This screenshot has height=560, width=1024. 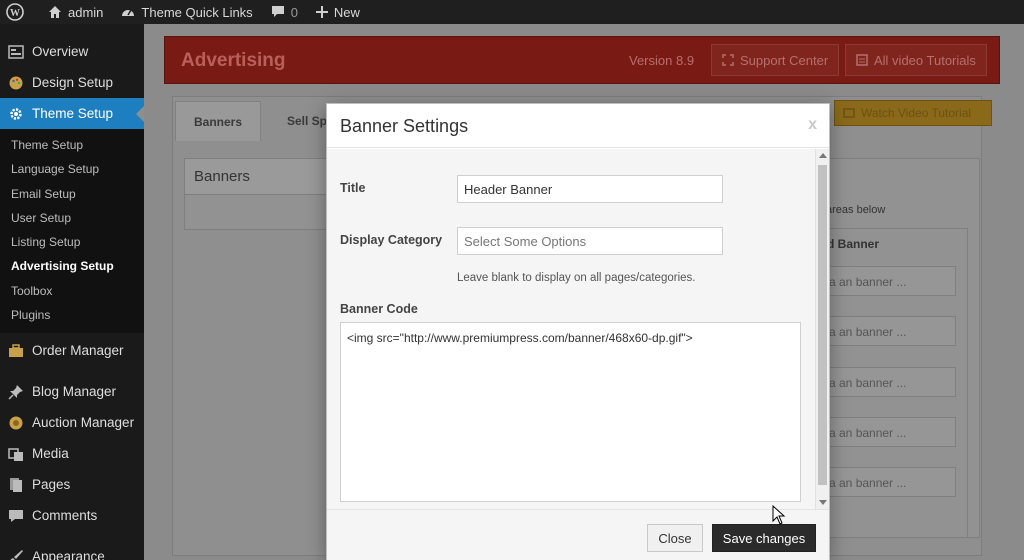 What do you see at coordinates (346, 12) in the screenshot?
I see `new-label: New` at bounding box center [346, 12].